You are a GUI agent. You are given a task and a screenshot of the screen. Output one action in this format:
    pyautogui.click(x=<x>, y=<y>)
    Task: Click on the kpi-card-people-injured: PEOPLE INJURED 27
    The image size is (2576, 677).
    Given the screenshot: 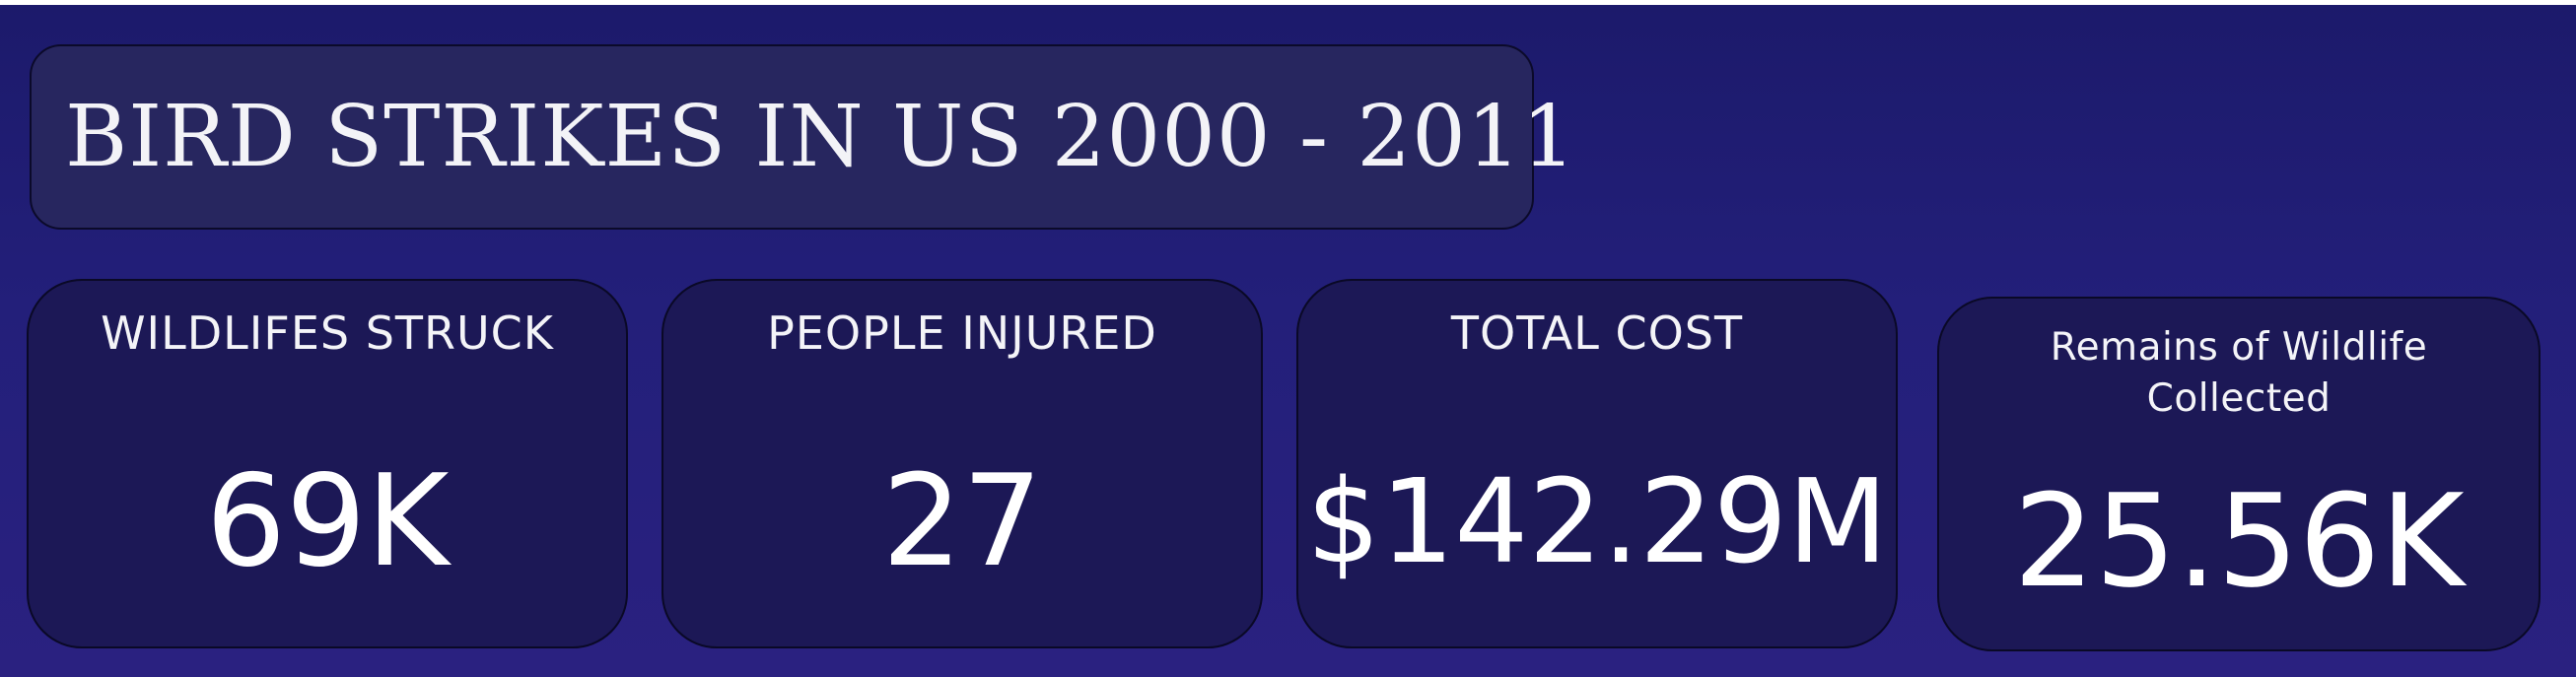 What is the action you would take?
    pyautogui.click(x=962, y=463)
    